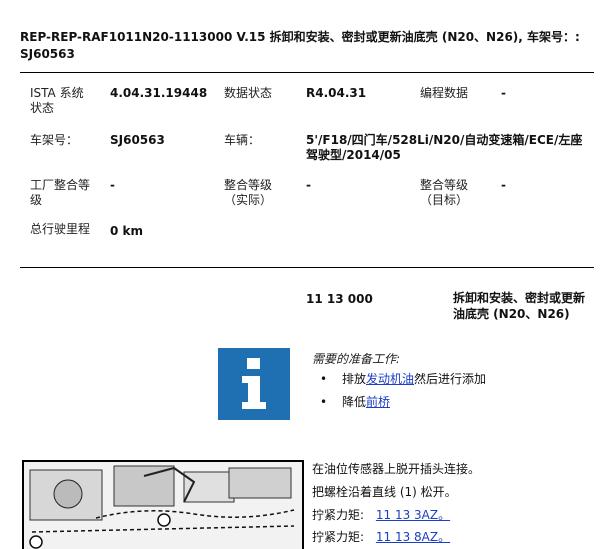 This screenshot has width=606, height=549. I want to click on list-item: • 排放发动机油然后进行添加, so click(403, 379).